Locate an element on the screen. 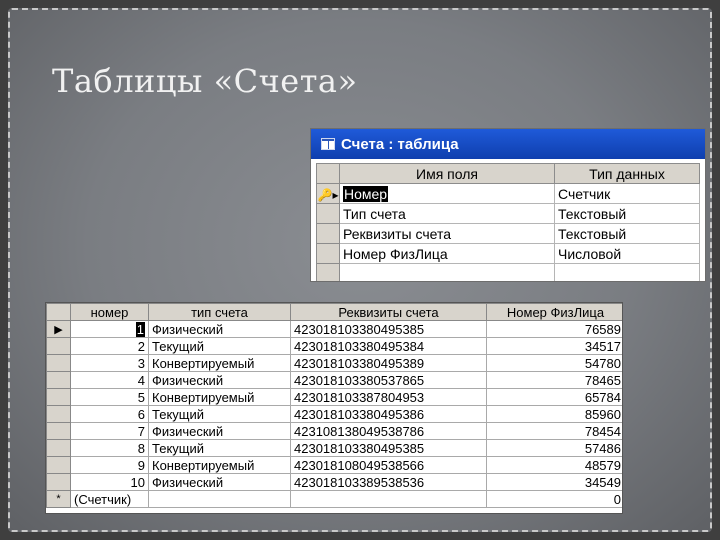 The height and width of the screenshot is (540, 720). cell-account-type is located at coordinates (219, 499).